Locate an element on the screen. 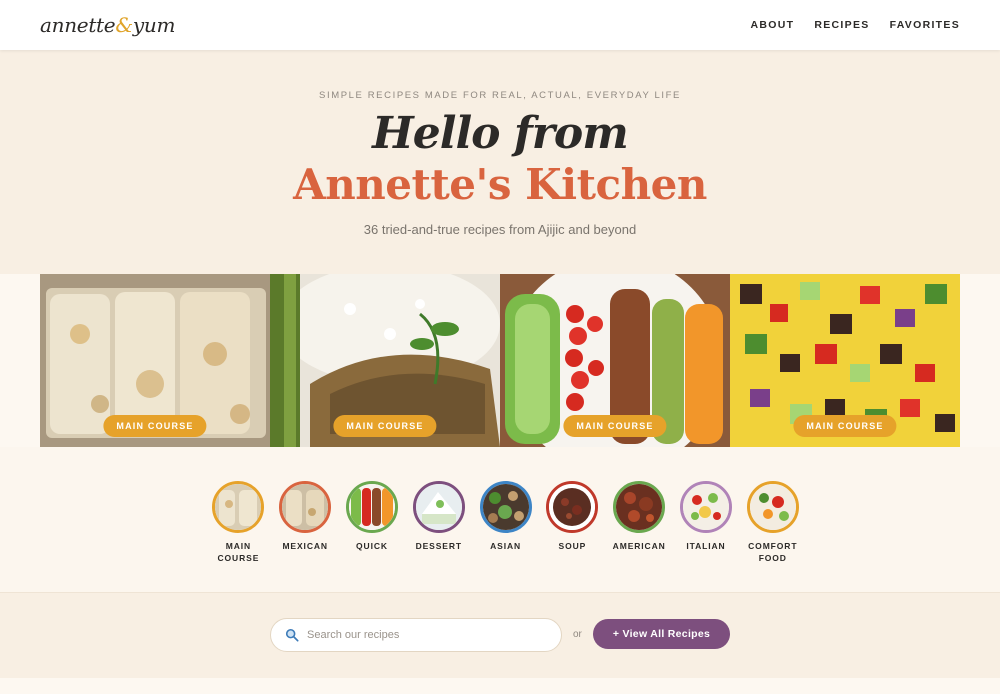 Image resolution: width=1000 pixels, height=694 pixels. category-label: ASIAN is located at coordinates (506, 546).